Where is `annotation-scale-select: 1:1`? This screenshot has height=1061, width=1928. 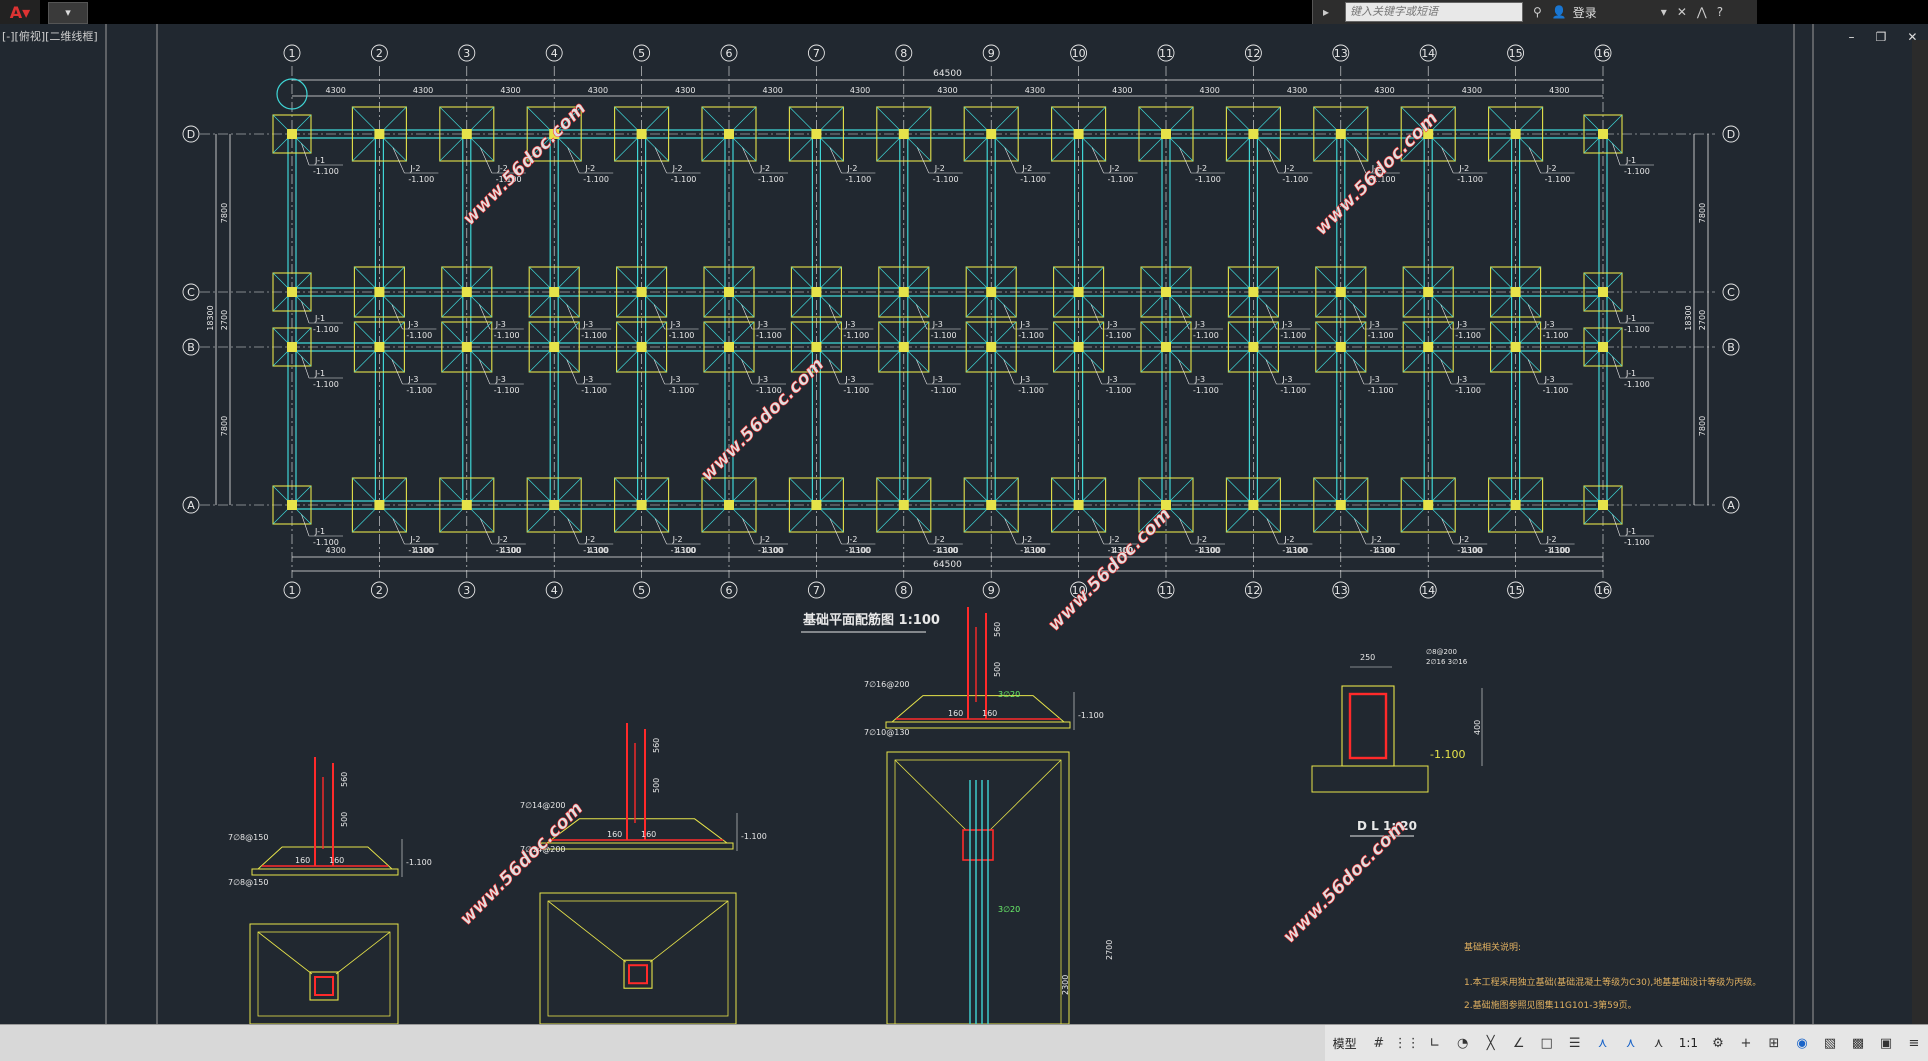
annotation-scale-select: 1:1 is located at coordinates (1688, 1043).